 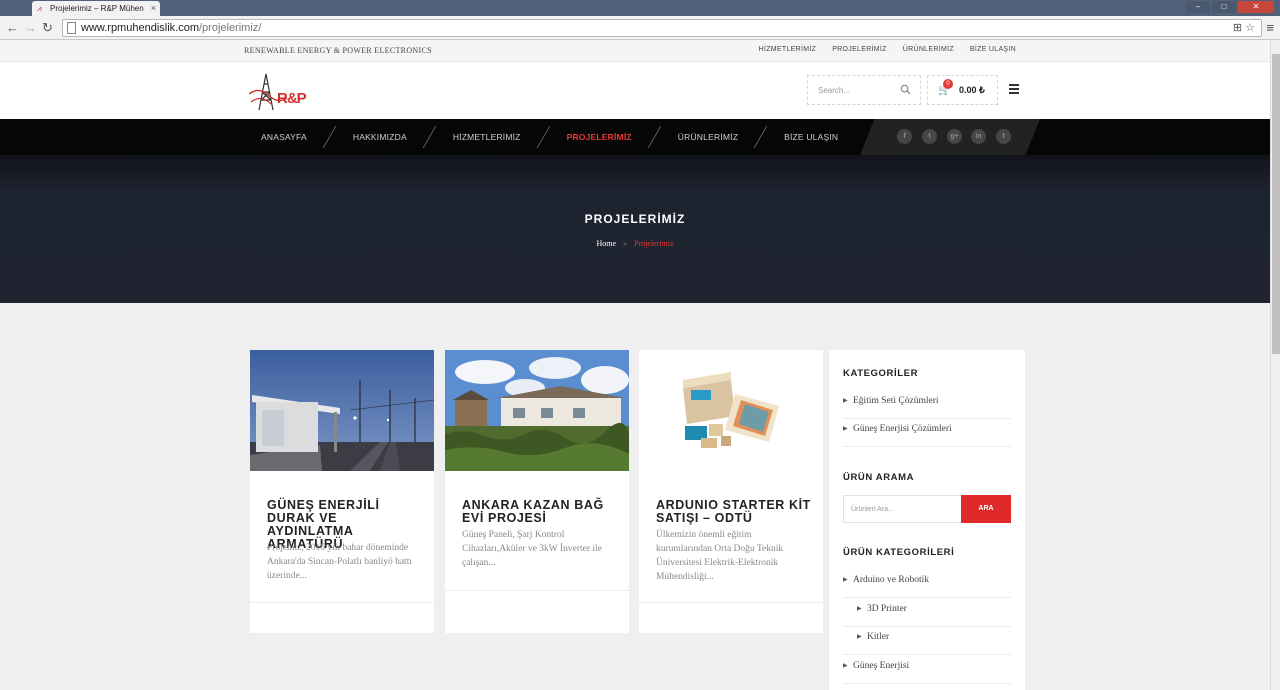 What do you see at coordinates (1224, 7) in the screenshot?
I see `maximize-icon: □` at bounding box center [1224, 7].